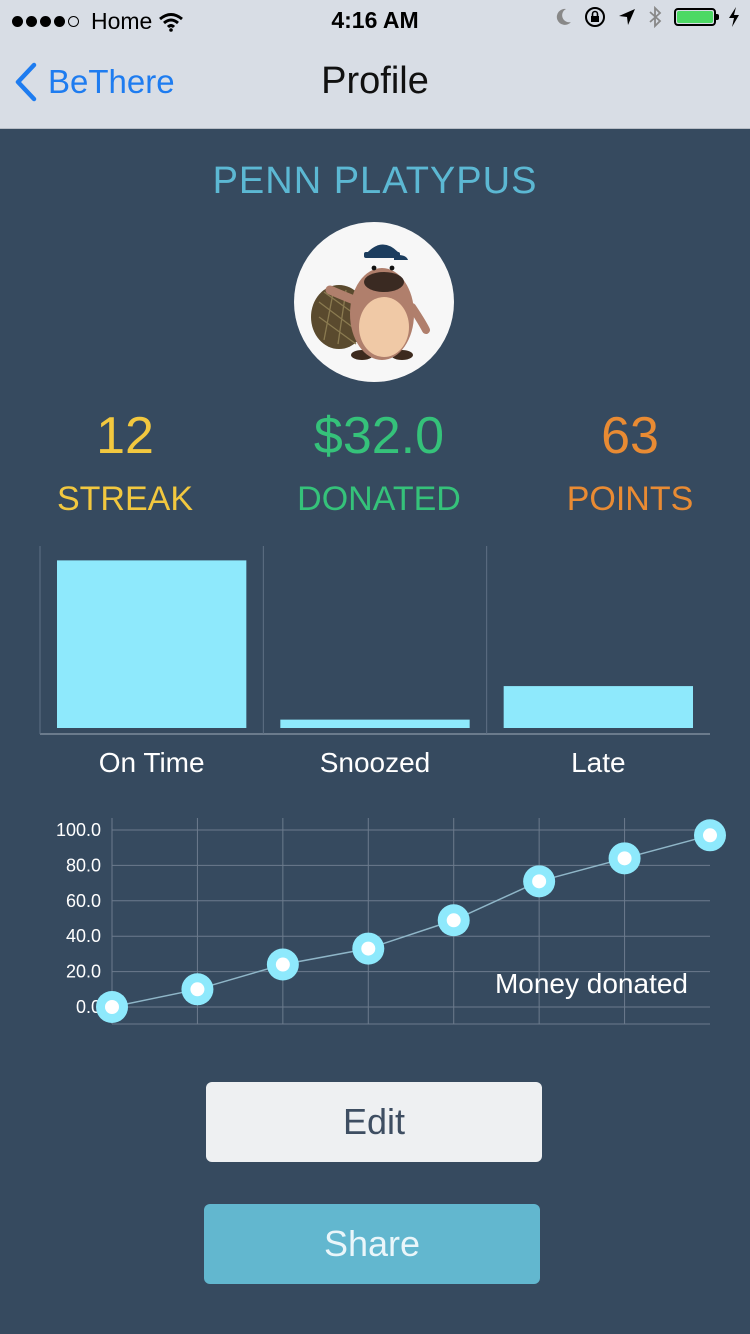 Image resolution: width=750 pixels, height=1334 pixels. I want to click on bar-late, so click(598, 707).